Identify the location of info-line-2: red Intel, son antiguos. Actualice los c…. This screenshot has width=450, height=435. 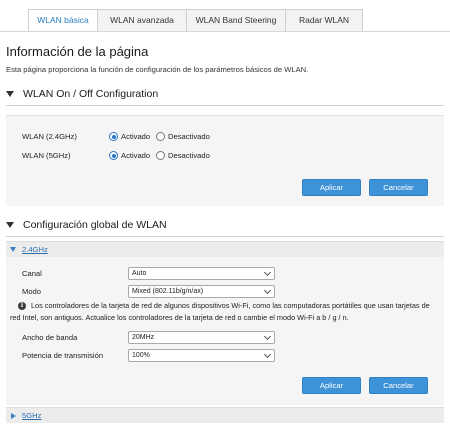
(179, 317).